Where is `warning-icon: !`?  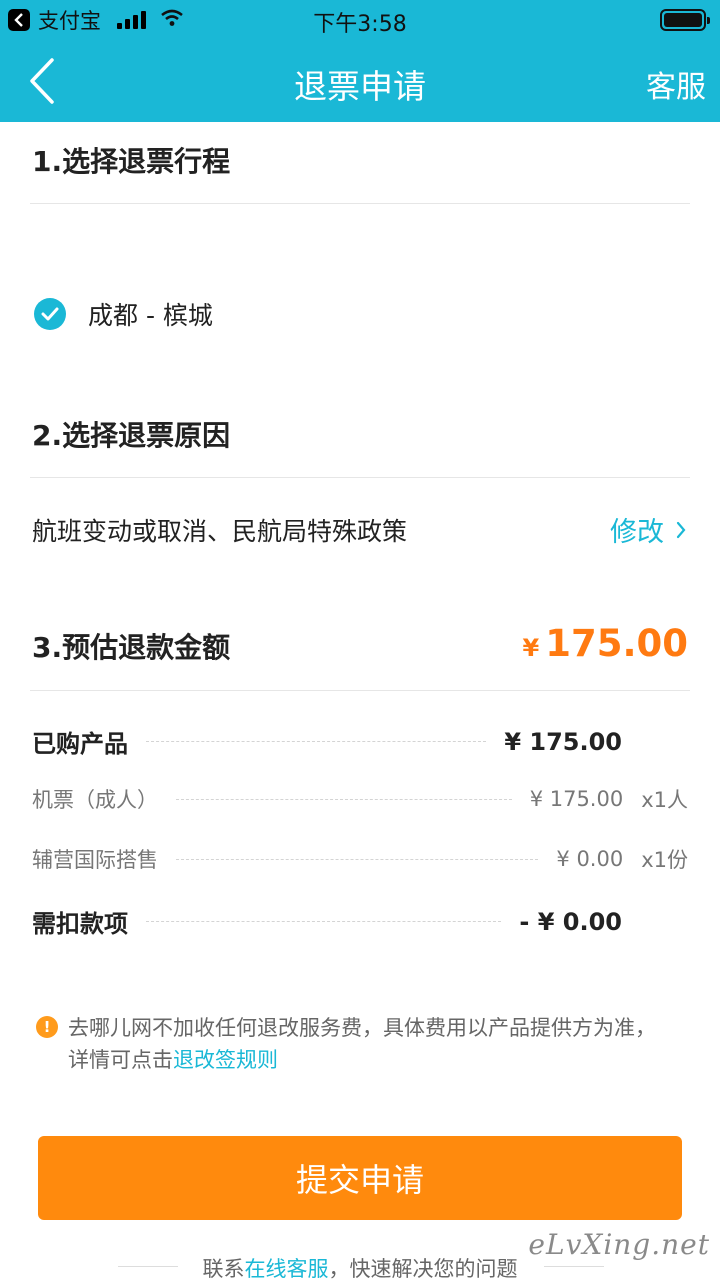 warning-icon: ! is located at coordinates (47, 1027).